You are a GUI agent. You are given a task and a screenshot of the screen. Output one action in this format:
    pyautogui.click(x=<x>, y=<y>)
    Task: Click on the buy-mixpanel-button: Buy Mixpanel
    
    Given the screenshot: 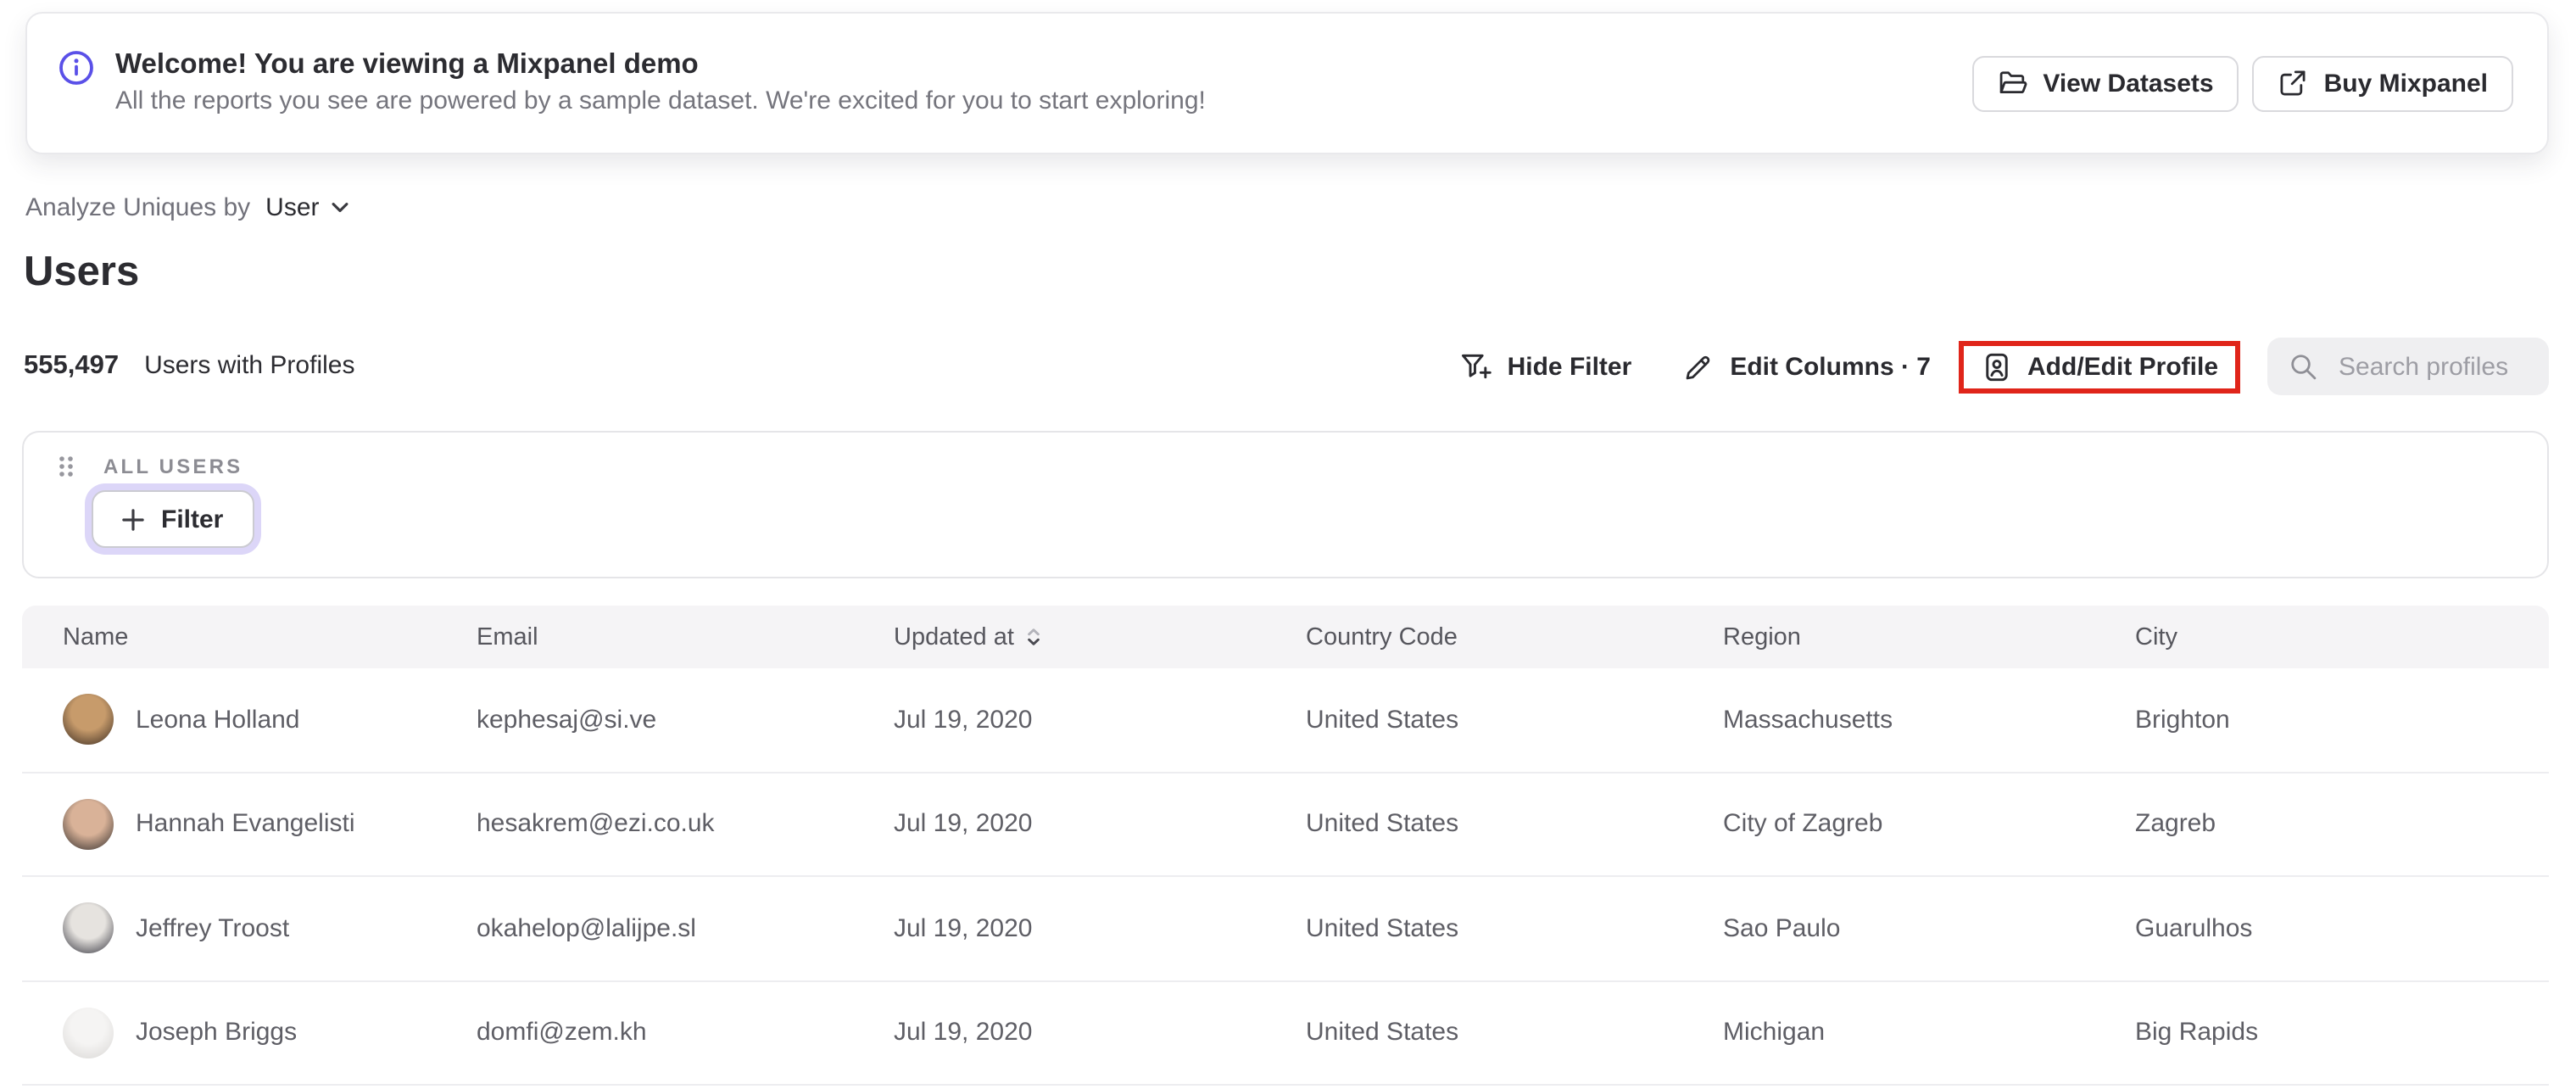 What is the action you would take?
    pyautogui.click(x=2382, y=83)
    